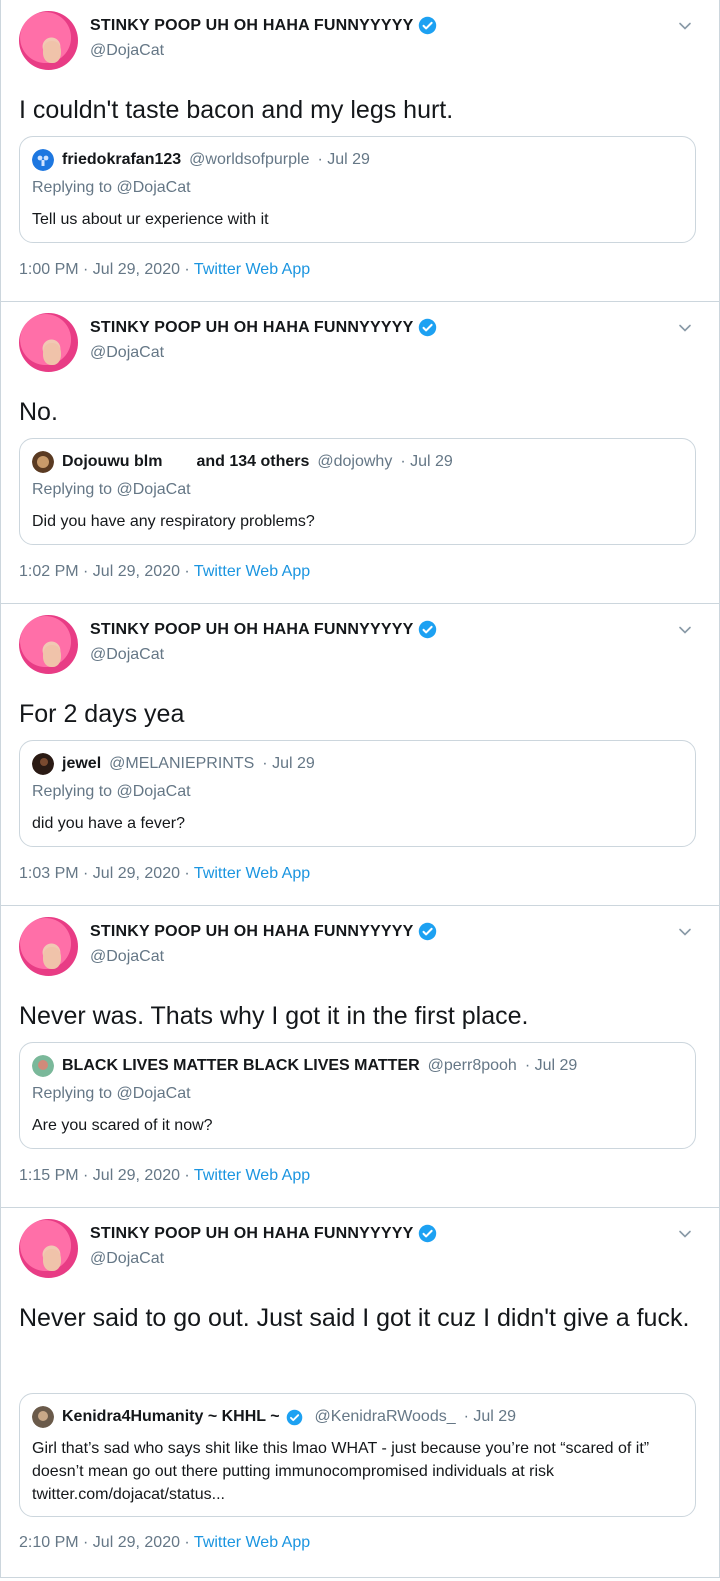  Describe the element at coordinates (253, 461) in the screenshot. I see `quoted-extra: and 134 others` at that location.